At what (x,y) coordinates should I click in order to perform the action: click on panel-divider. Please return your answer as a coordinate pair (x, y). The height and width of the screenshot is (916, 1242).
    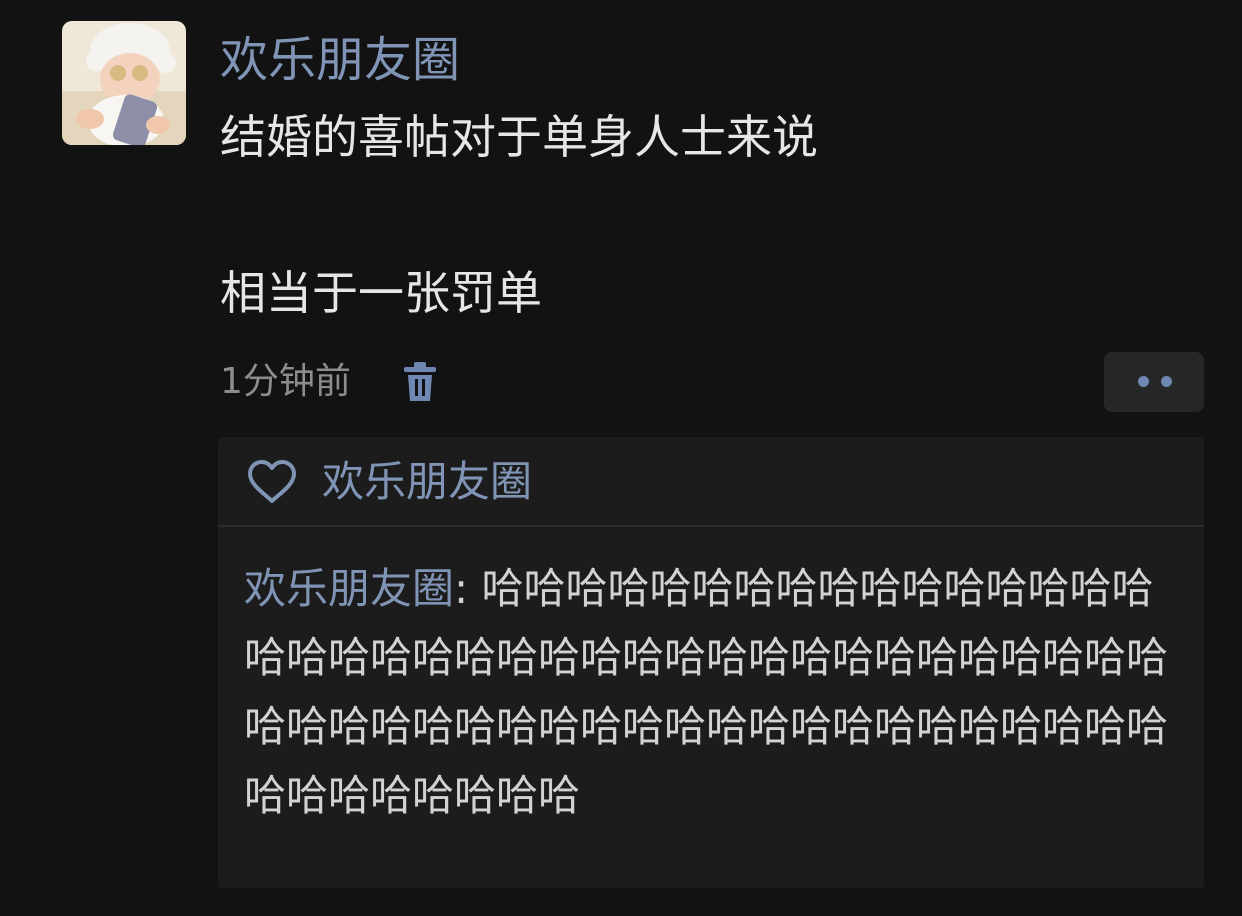
    Looking at the image, I should click on (711, 526).